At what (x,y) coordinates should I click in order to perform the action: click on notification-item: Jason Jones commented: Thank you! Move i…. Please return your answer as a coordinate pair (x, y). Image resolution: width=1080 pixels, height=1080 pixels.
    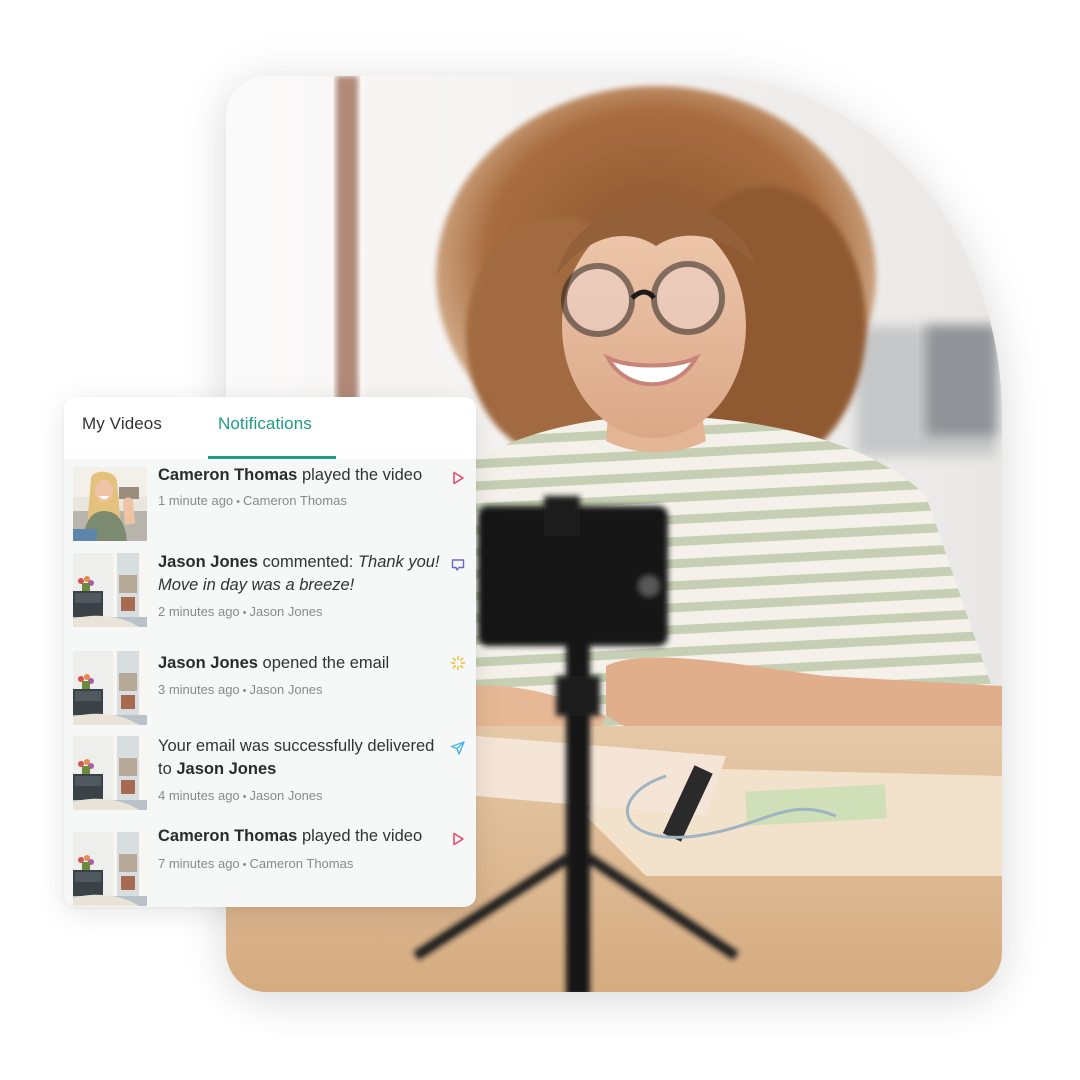
    Looking at the image, I should click on (270, 593).